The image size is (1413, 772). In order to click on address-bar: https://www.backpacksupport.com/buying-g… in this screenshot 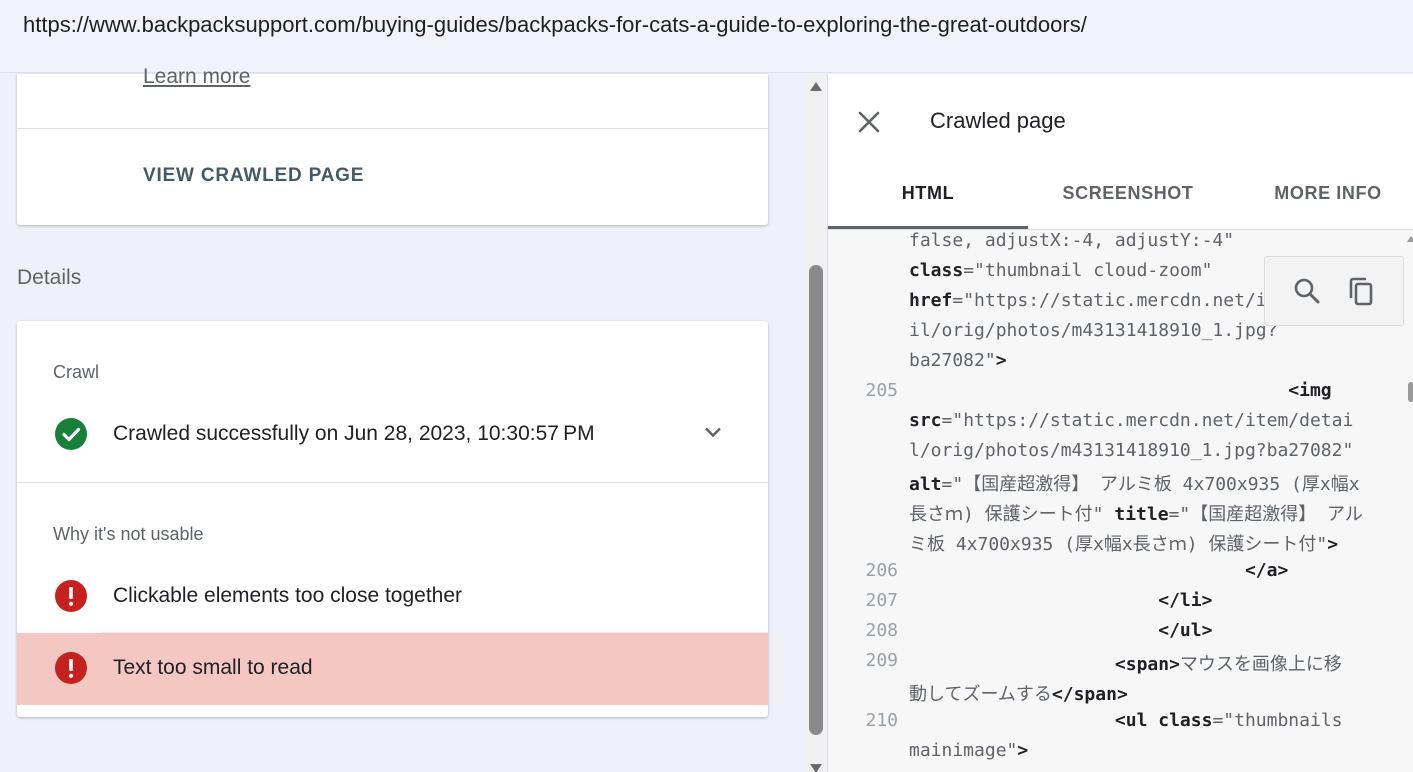, I will do `click(706, 36)`.